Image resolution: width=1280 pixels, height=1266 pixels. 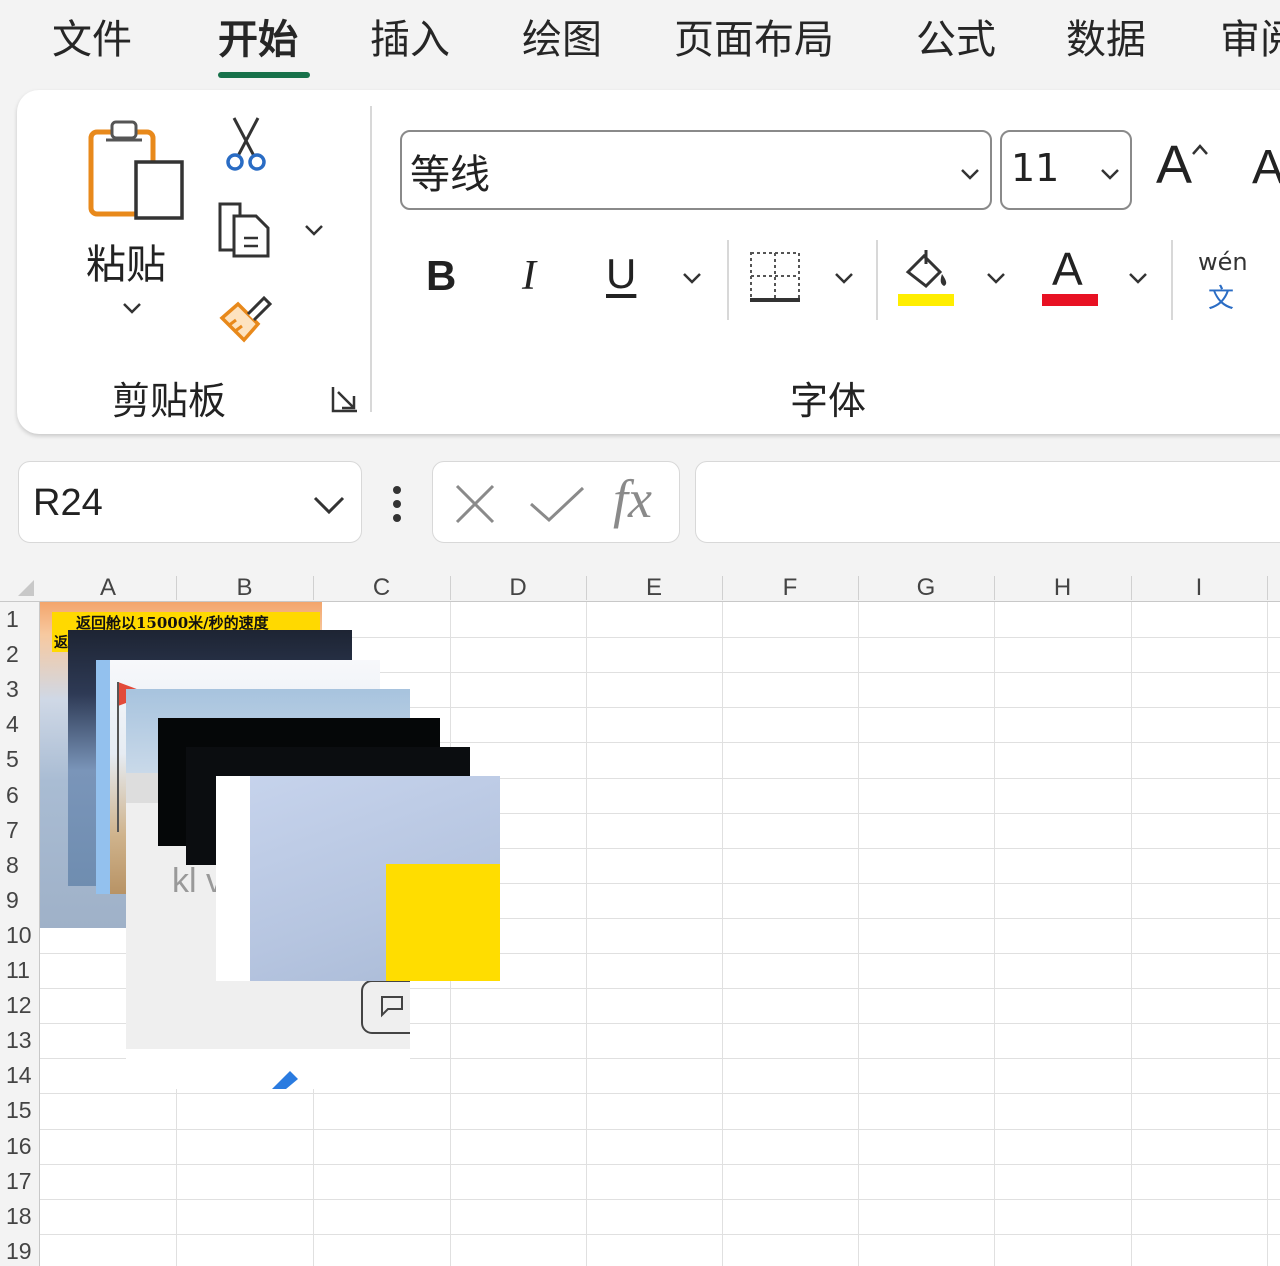 I want to click on row-header: 6, so click(x=18, y=795).